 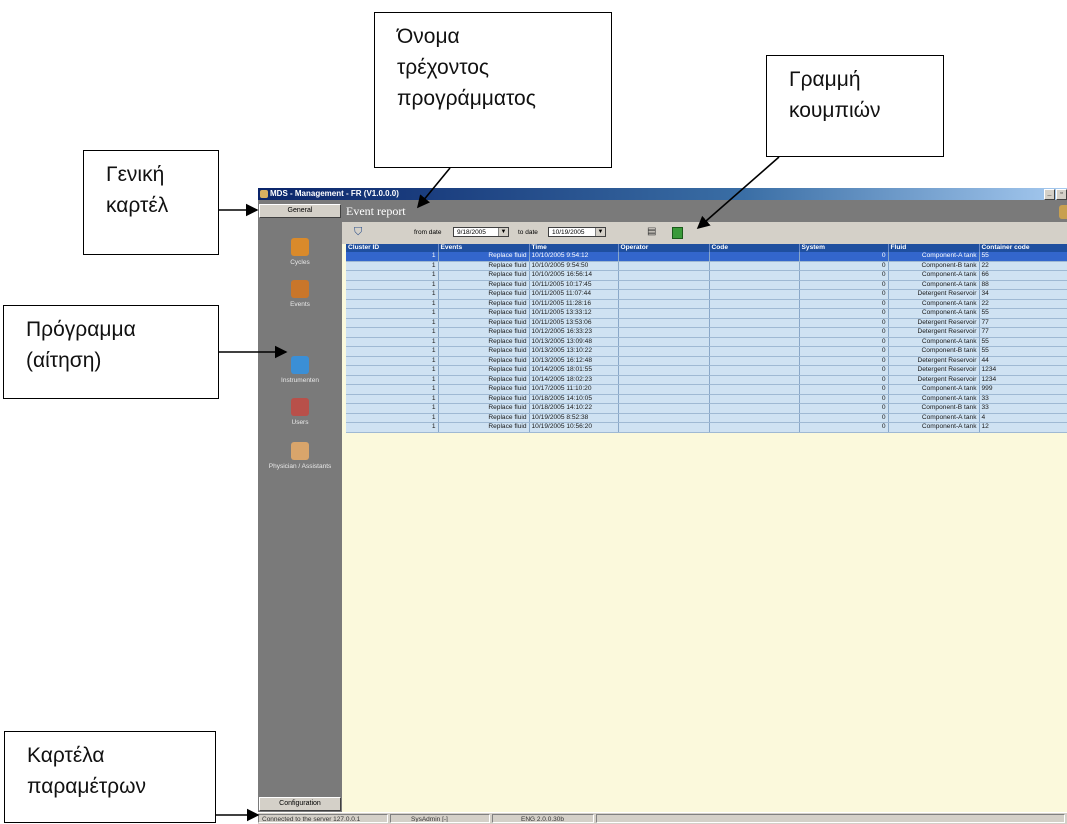 I want to click on table-cell: 66, so click(x=1023, y=275).